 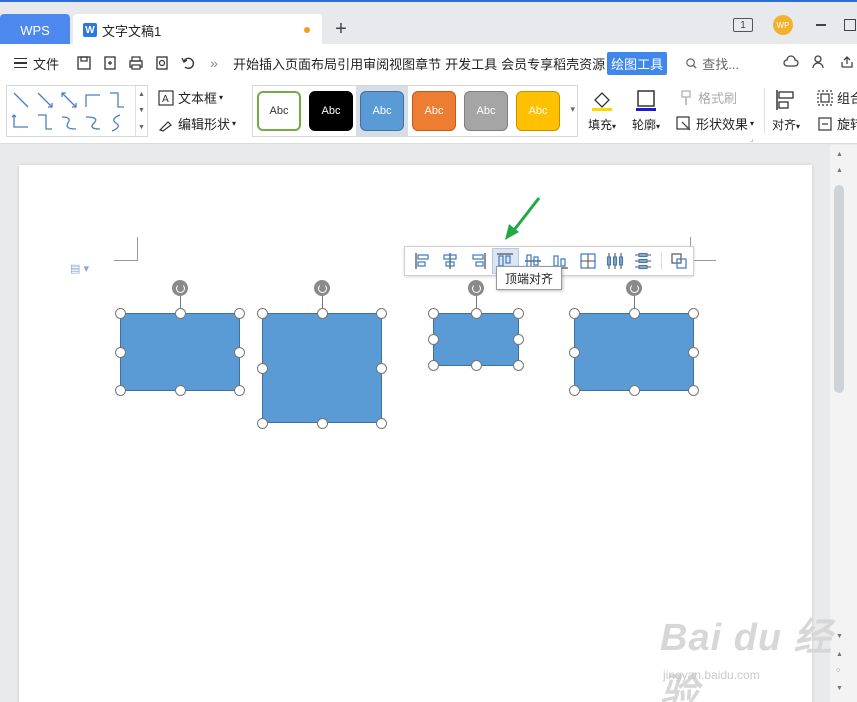 What do you see at coordinates (423, 261) in the screenshot?
I see `align-left-icon` at bounding box center [423, 261].